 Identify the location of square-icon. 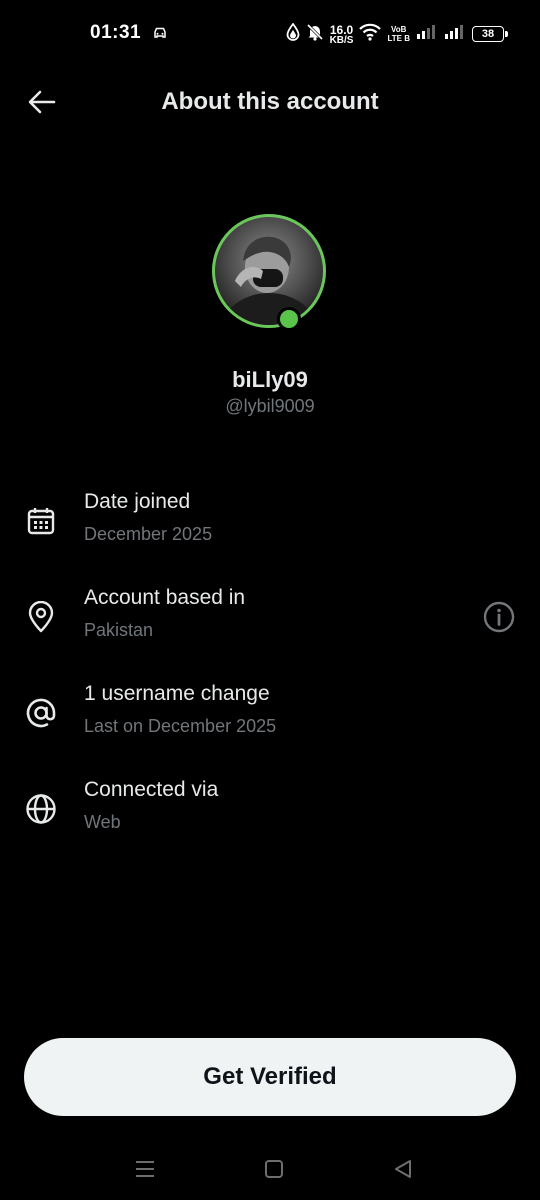
(274, 1169).